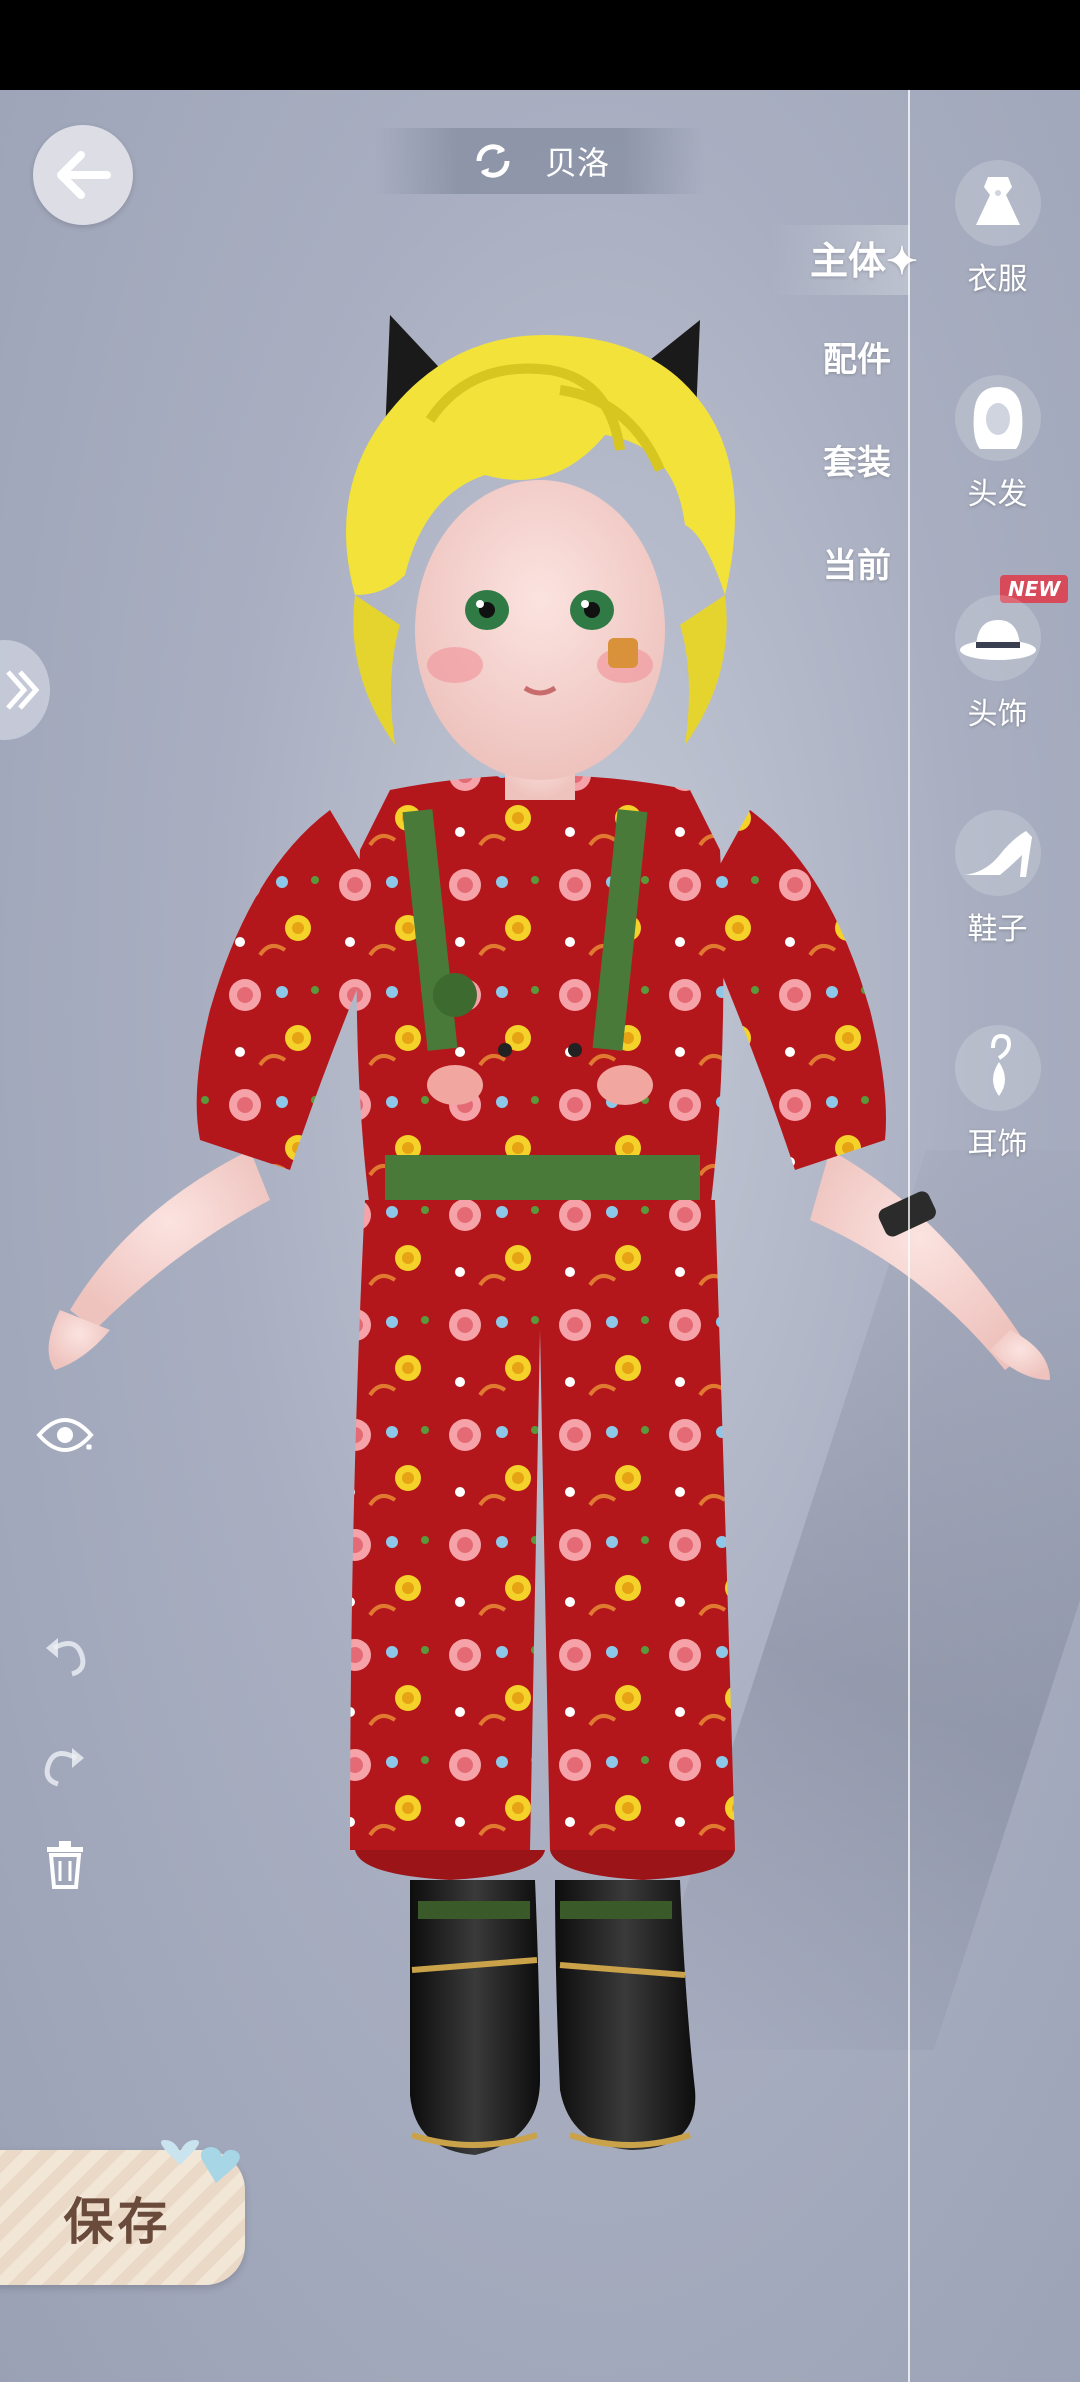 The height and width of the screenshot is (2382, 1080). I want to click on redo-button, so click(65, 1765).